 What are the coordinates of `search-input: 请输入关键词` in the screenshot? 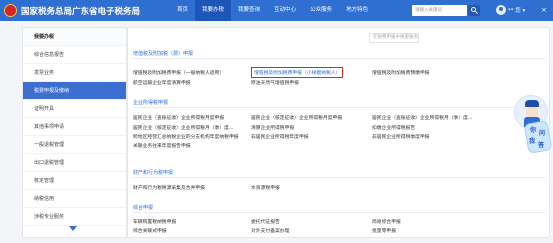 It's located at (439, 10).